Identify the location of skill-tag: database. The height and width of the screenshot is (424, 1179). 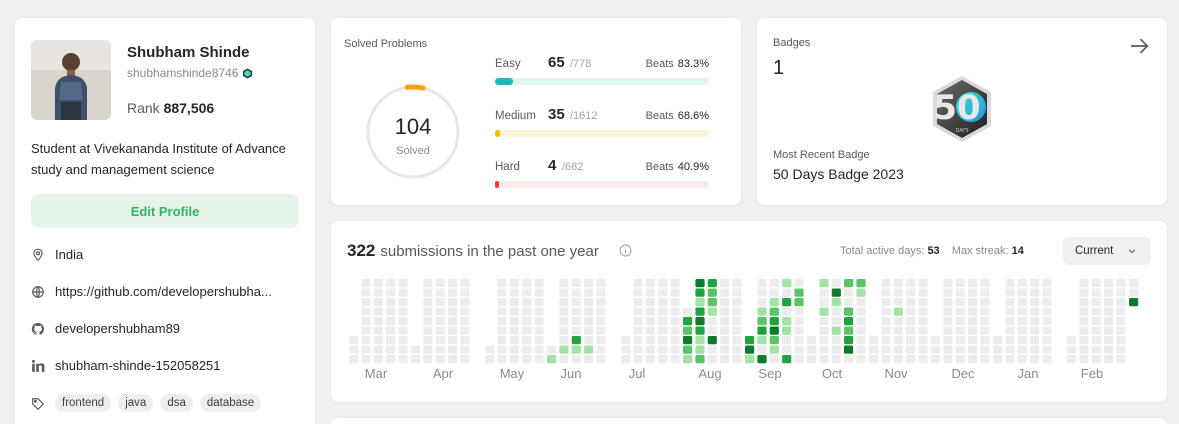
(230, 403).